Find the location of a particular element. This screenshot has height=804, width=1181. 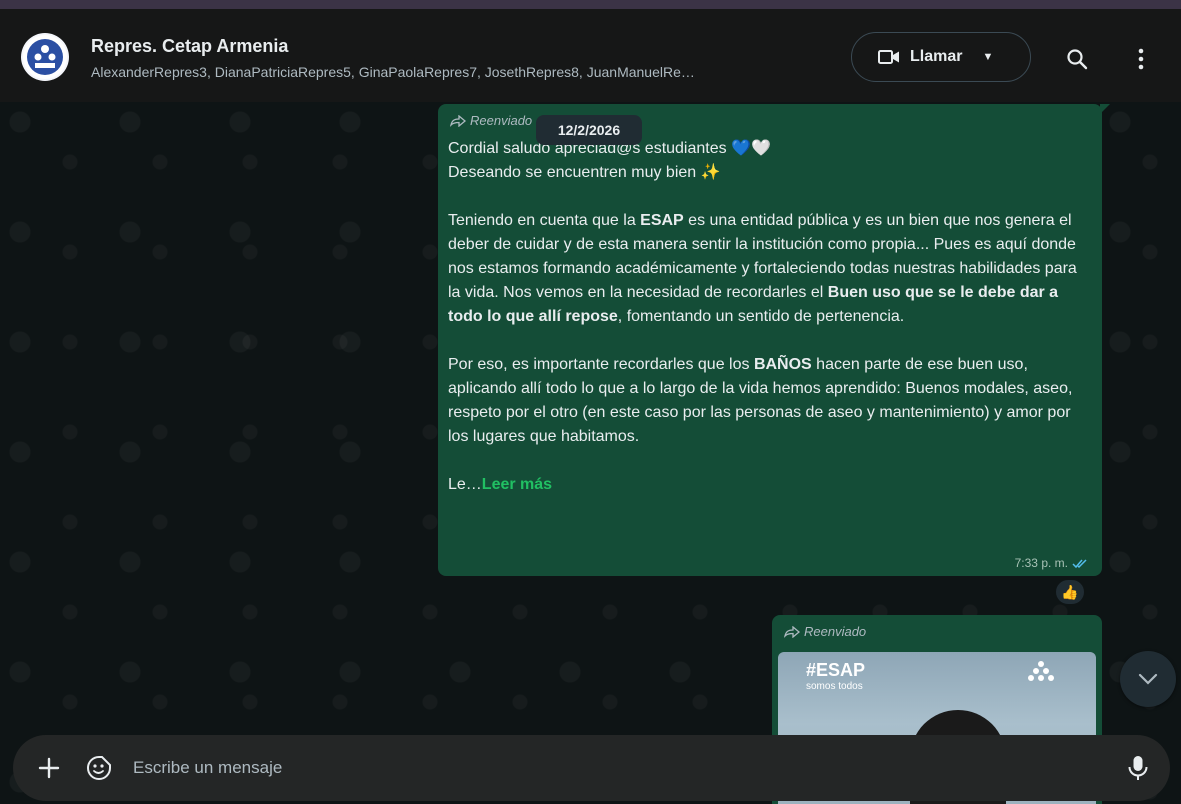

call-button-label: Llamar is located at coordinates (936, 56).